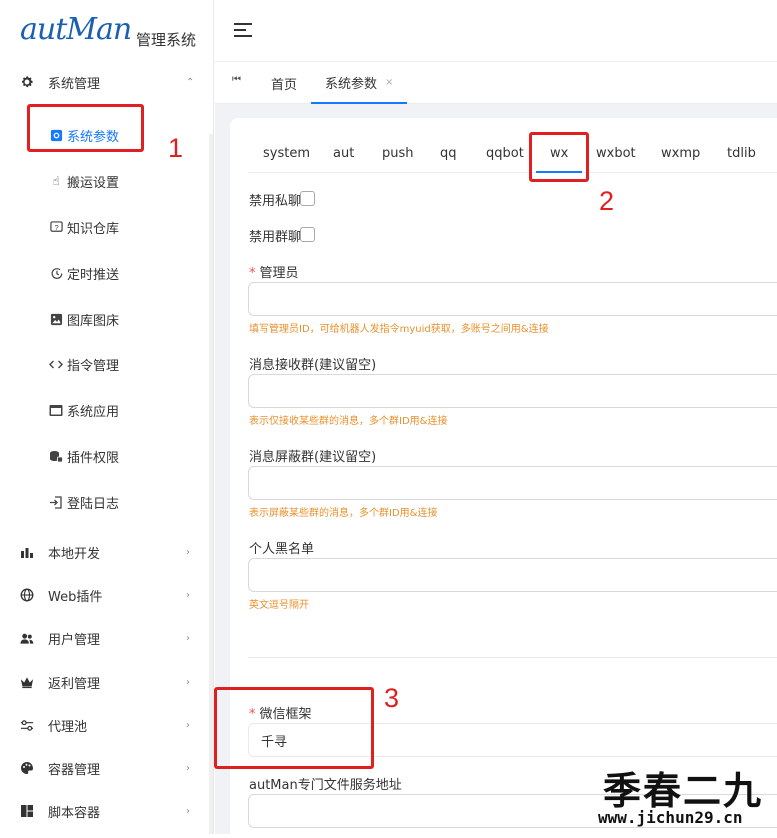 Image resolution: width=777 pixels, height=838 pixels. I want to click on first-tab-icon: ⏮, so click(236, 79).